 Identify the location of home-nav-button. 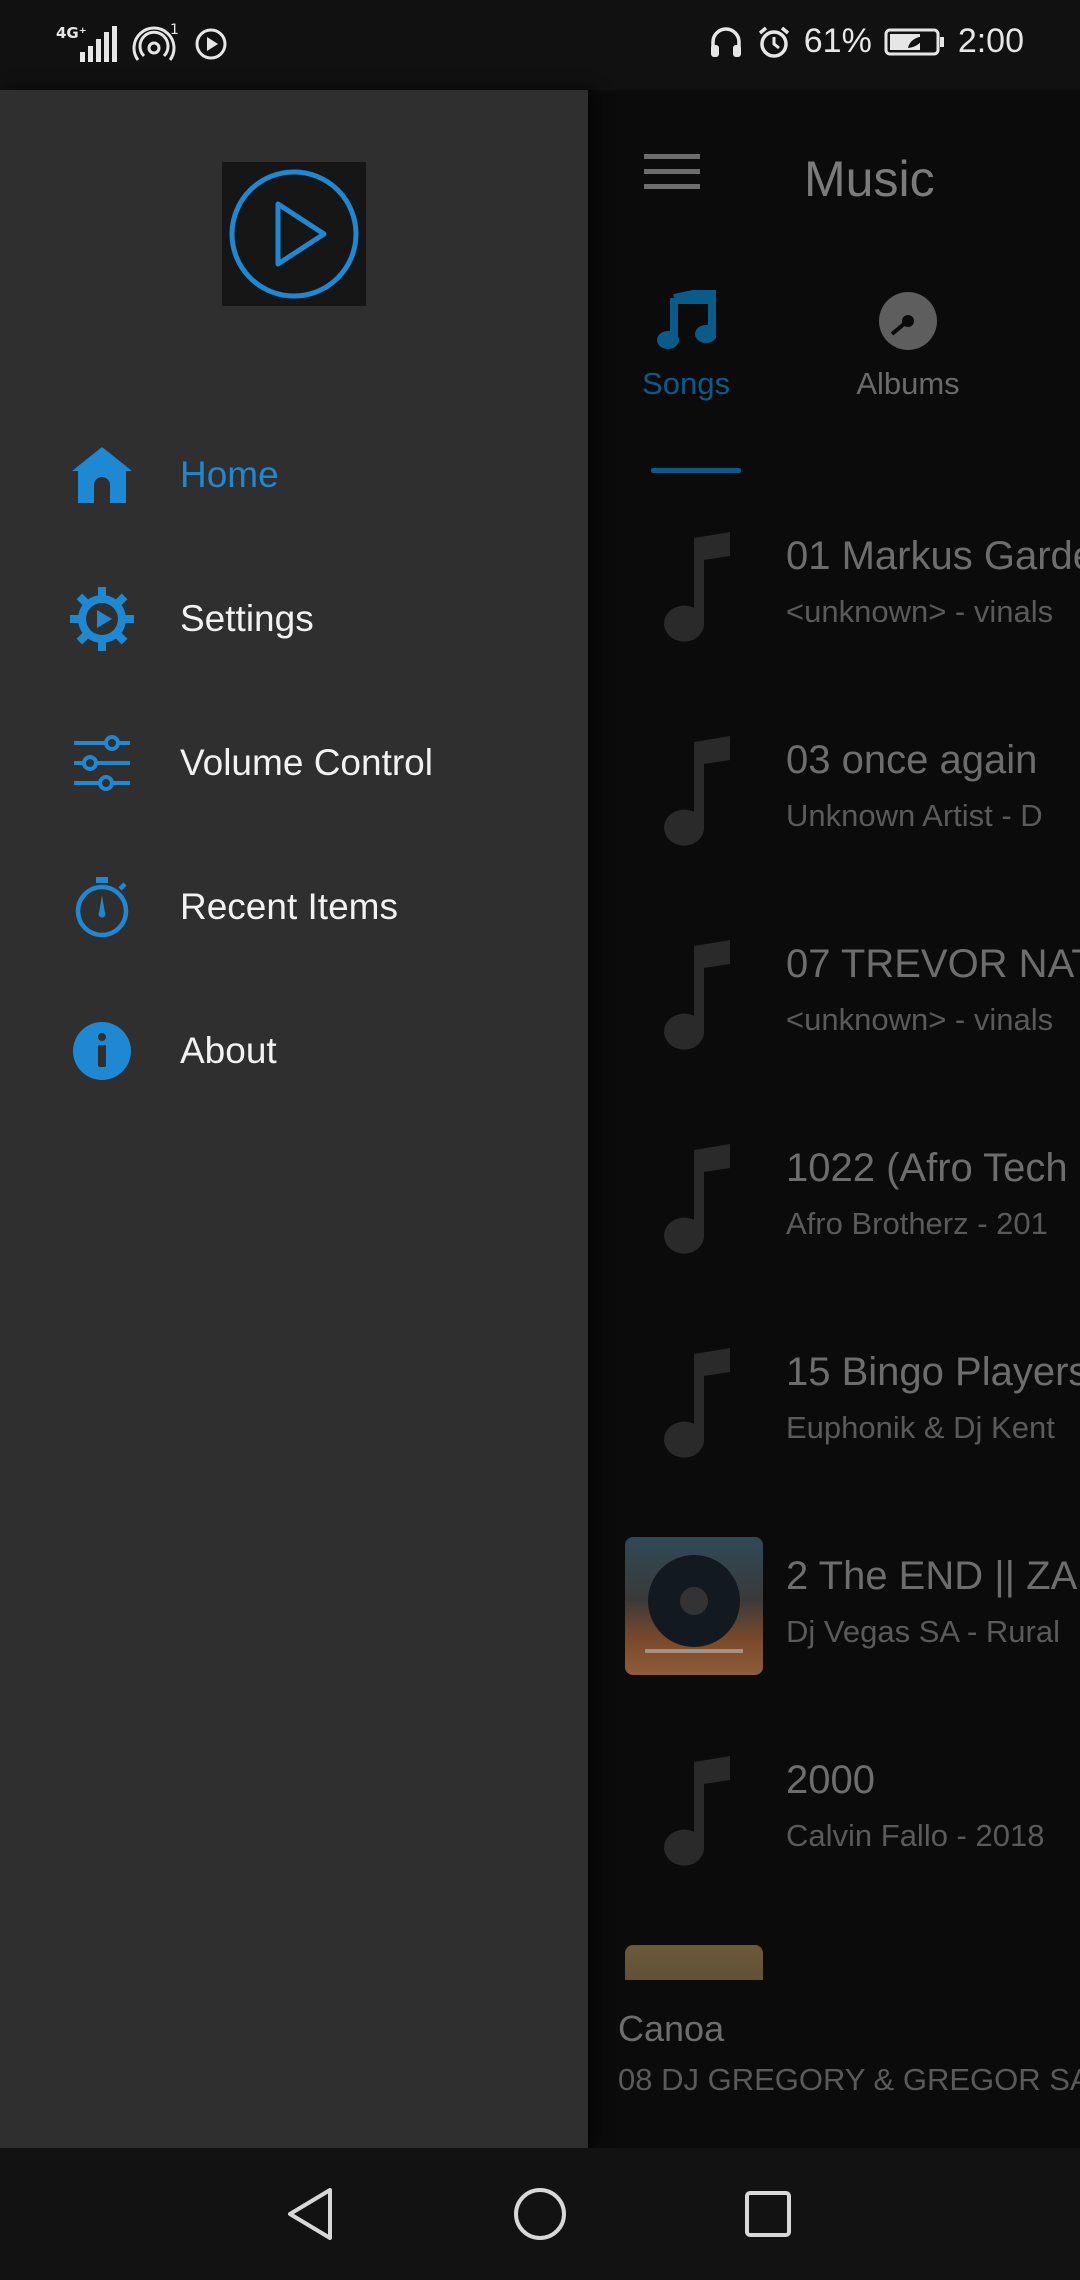
(540, 2214).